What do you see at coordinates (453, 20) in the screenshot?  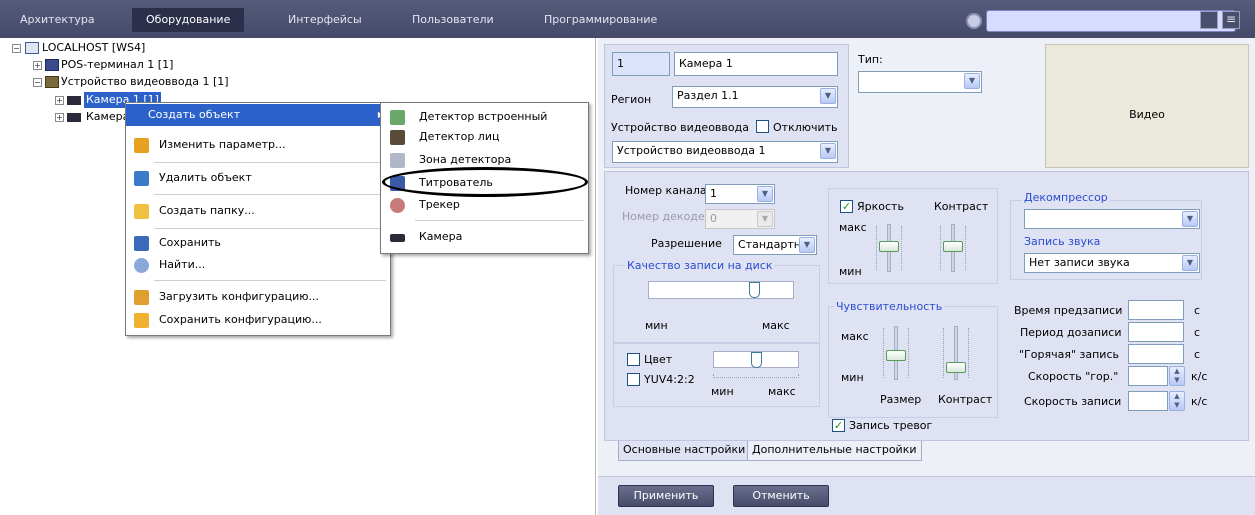 I see `tab-users: Пользователи` at bounding box center [453, 20].